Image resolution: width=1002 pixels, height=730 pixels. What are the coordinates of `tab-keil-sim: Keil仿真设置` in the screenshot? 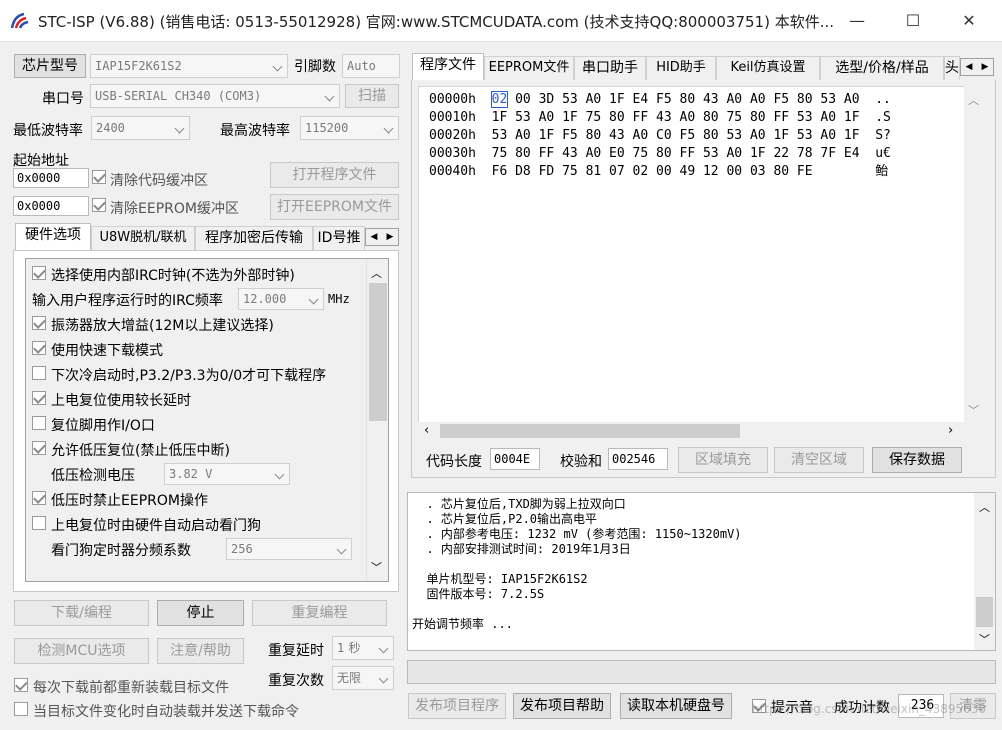 It's located at (768, 68).